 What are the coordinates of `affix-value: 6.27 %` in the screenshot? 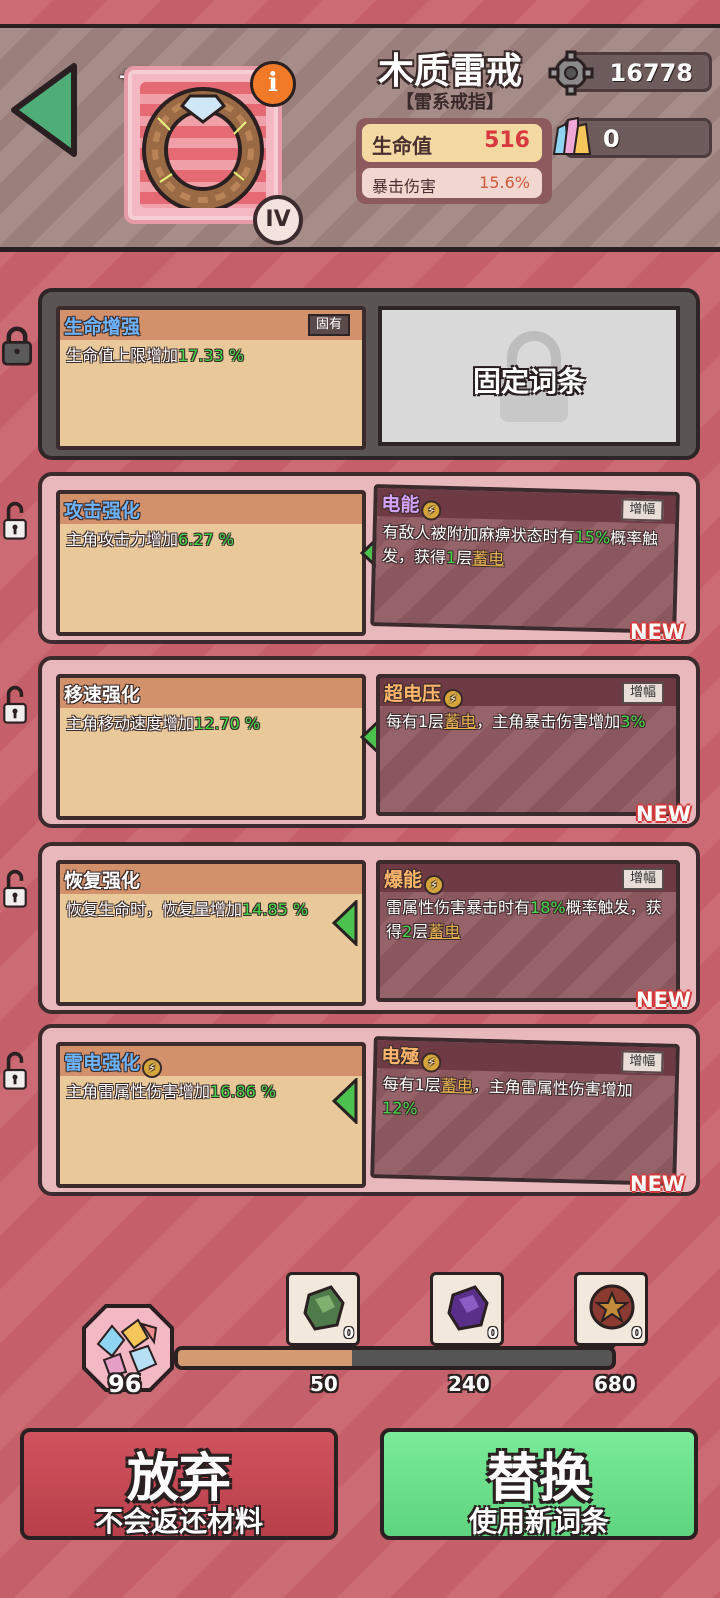 It's located at (206, 539).